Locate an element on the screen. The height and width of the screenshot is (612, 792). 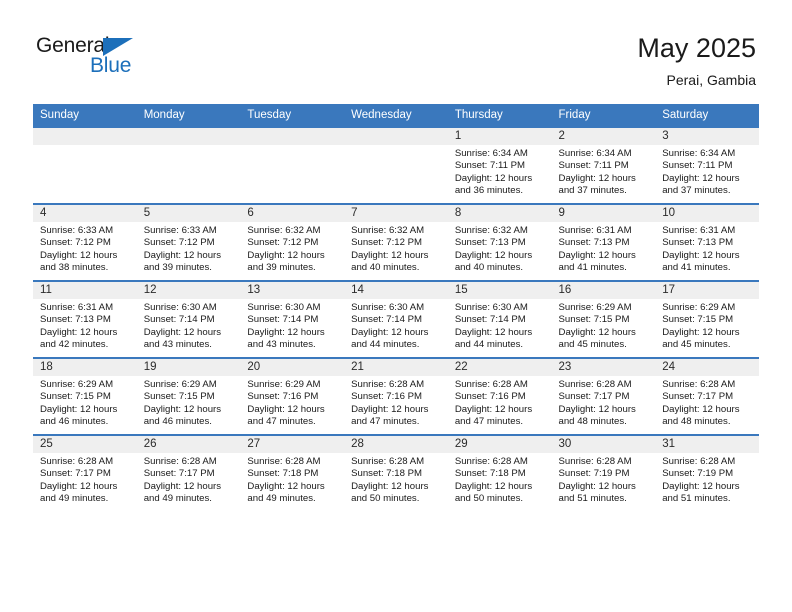
sunset-text: Sunset: 7:12 PM is located at coordinates (179, 243).